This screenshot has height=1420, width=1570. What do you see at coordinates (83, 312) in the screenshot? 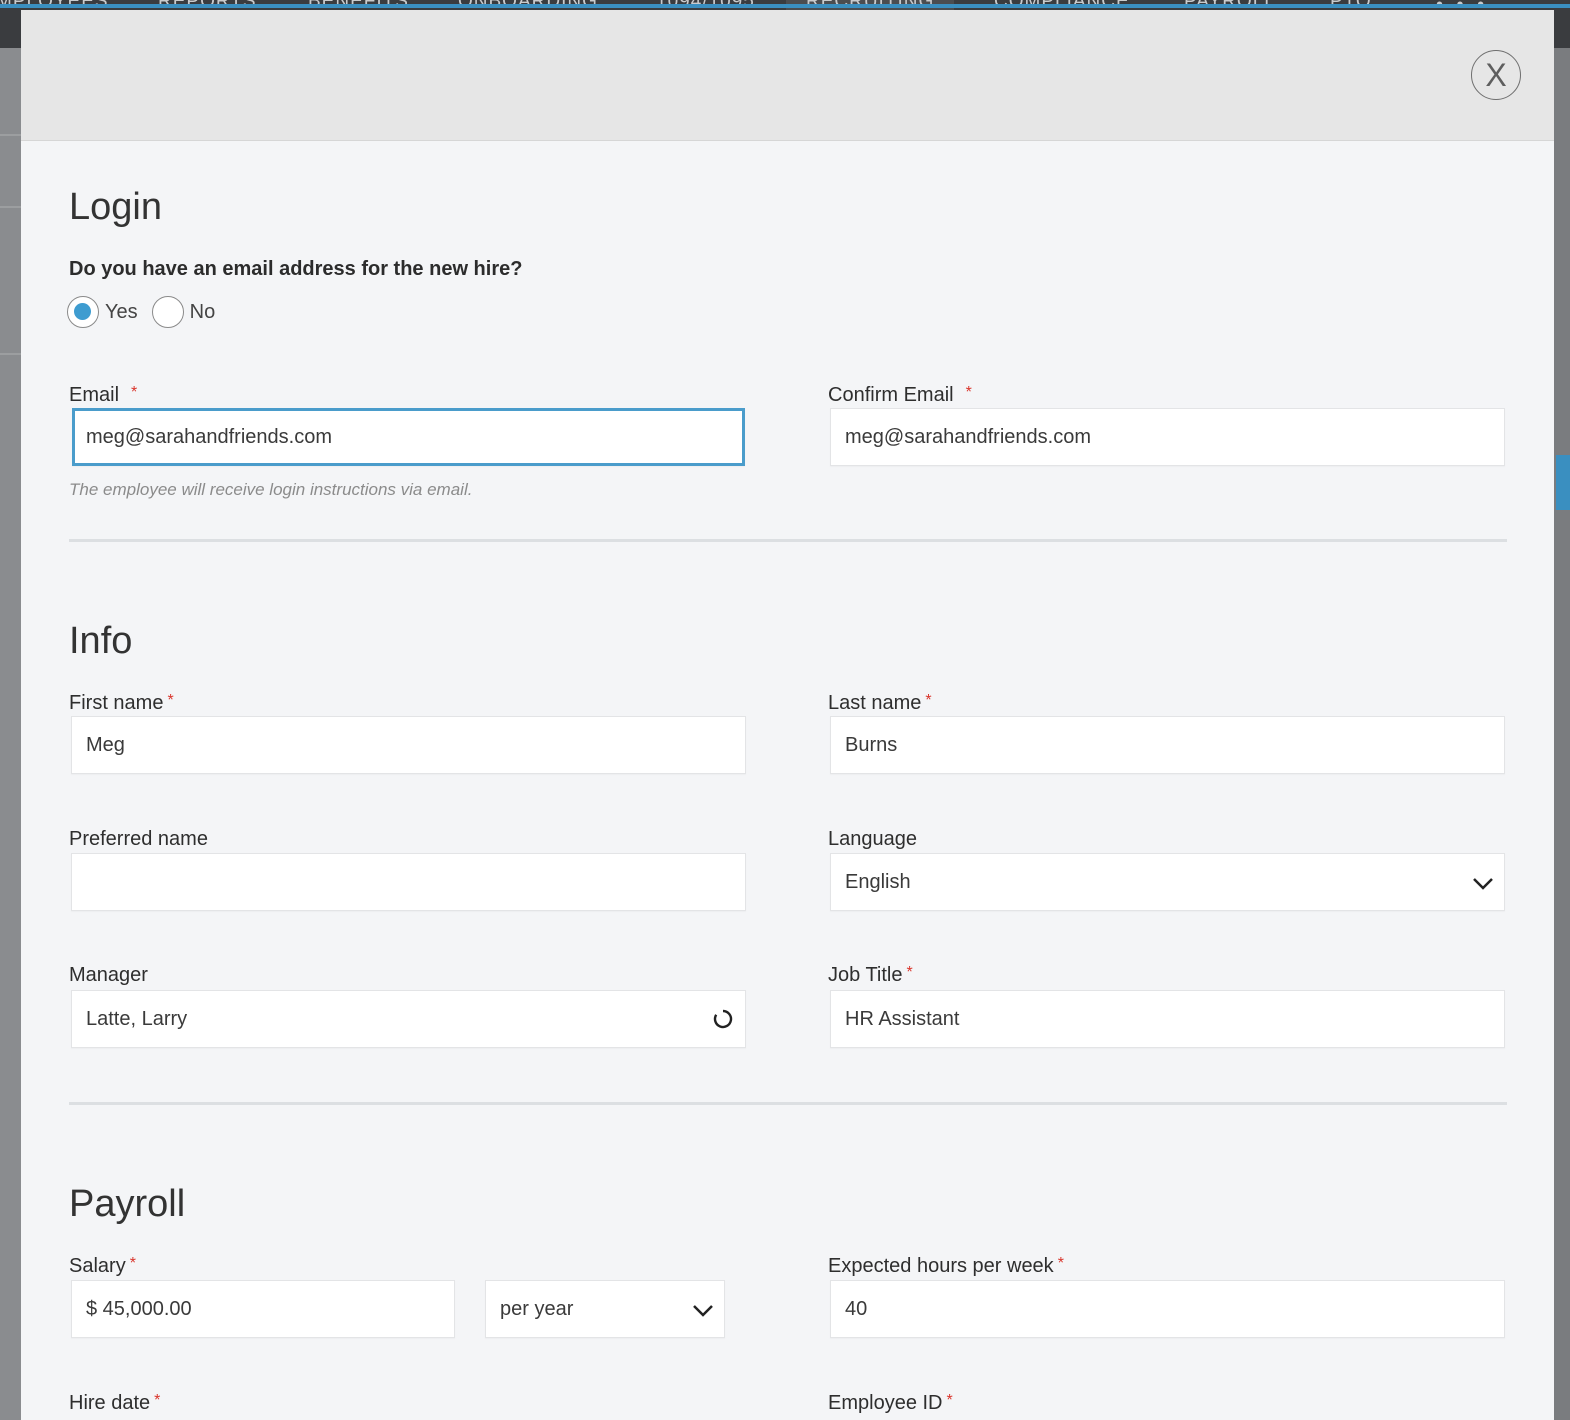
I see `radio-yes` at bounding box center [83, 312].